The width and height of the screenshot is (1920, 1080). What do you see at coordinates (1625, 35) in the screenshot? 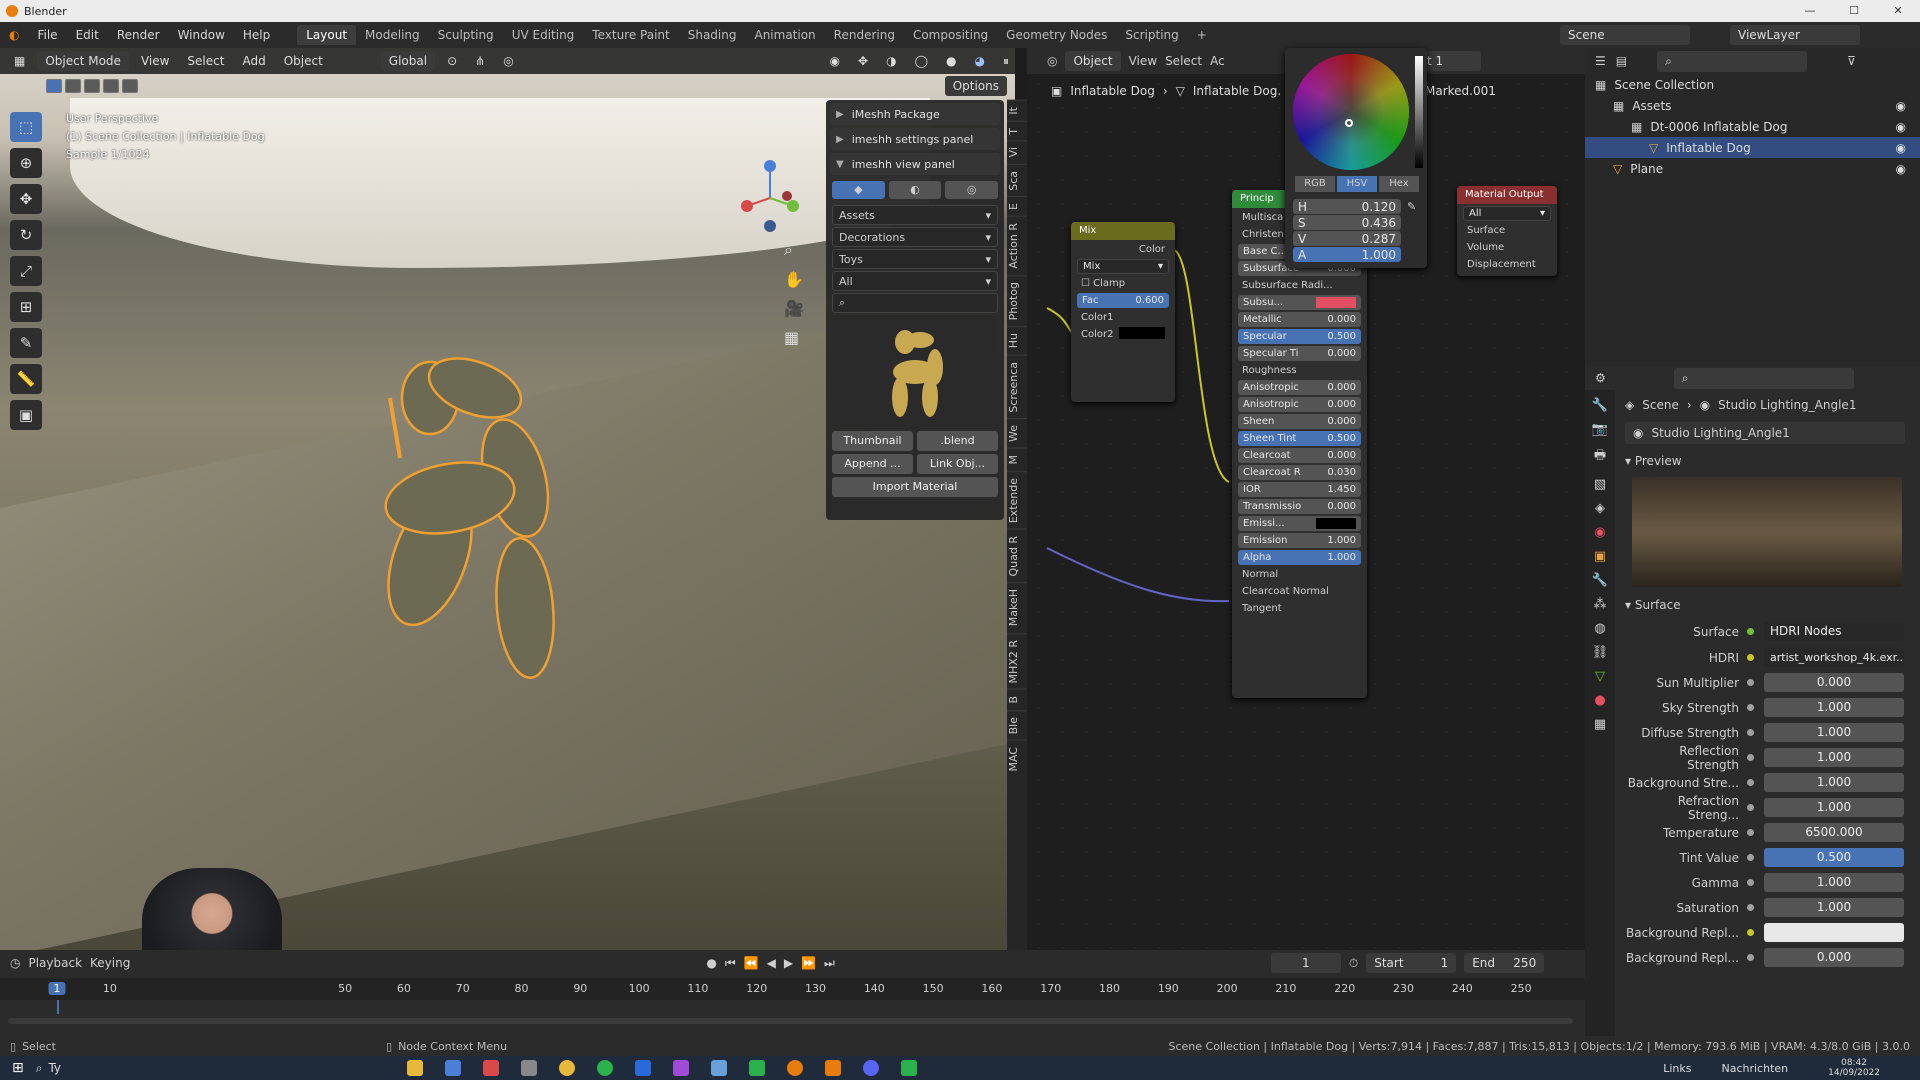
I see `scene-selector: Scene` at bounding box center [1625, 35].